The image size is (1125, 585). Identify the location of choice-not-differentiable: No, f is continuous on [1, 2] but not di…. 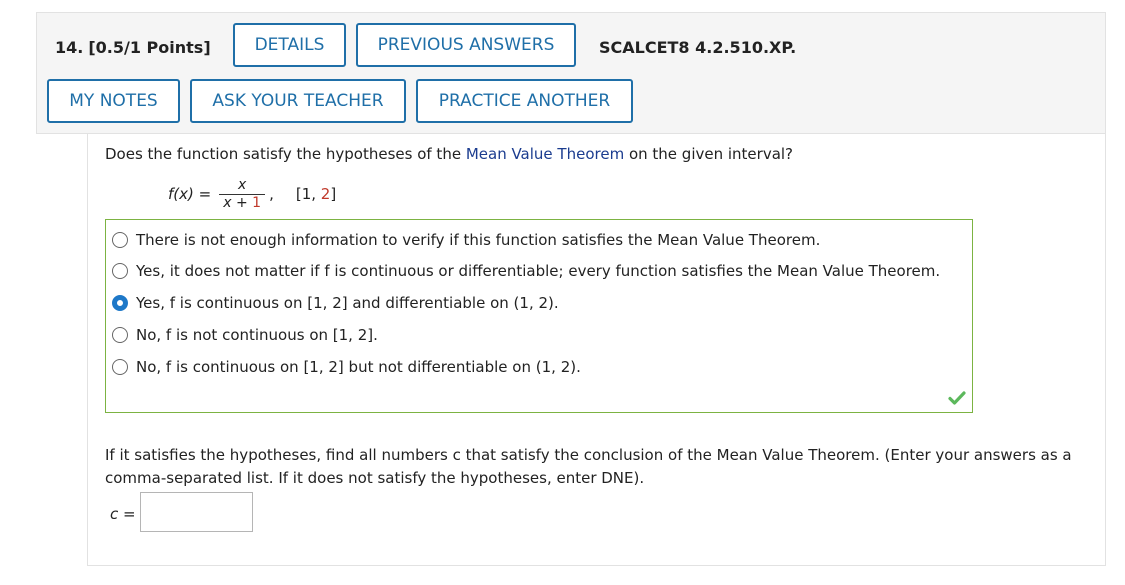
(346, 367).